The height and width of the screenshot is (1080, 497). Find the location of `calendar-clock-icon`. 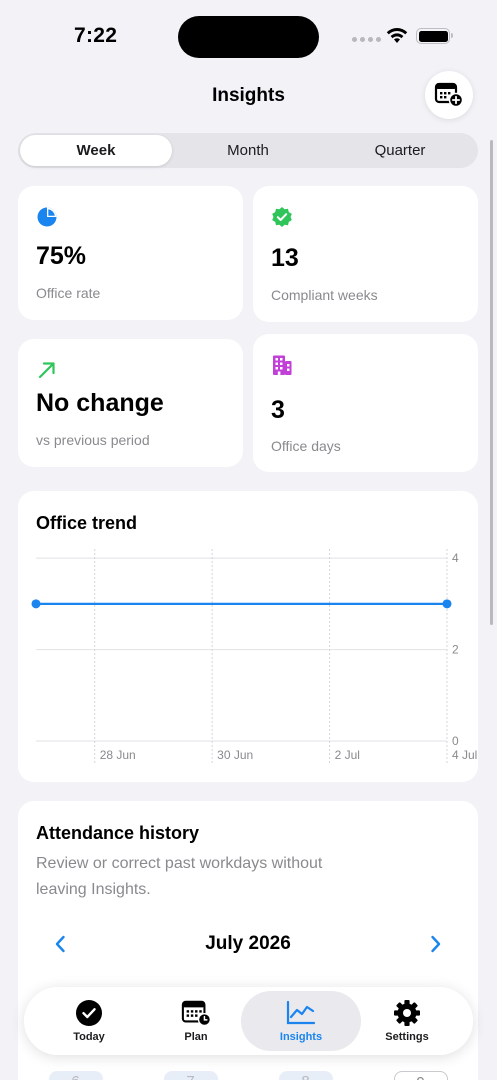

calendar-clock-icon is located at coordinates (196, 1013).